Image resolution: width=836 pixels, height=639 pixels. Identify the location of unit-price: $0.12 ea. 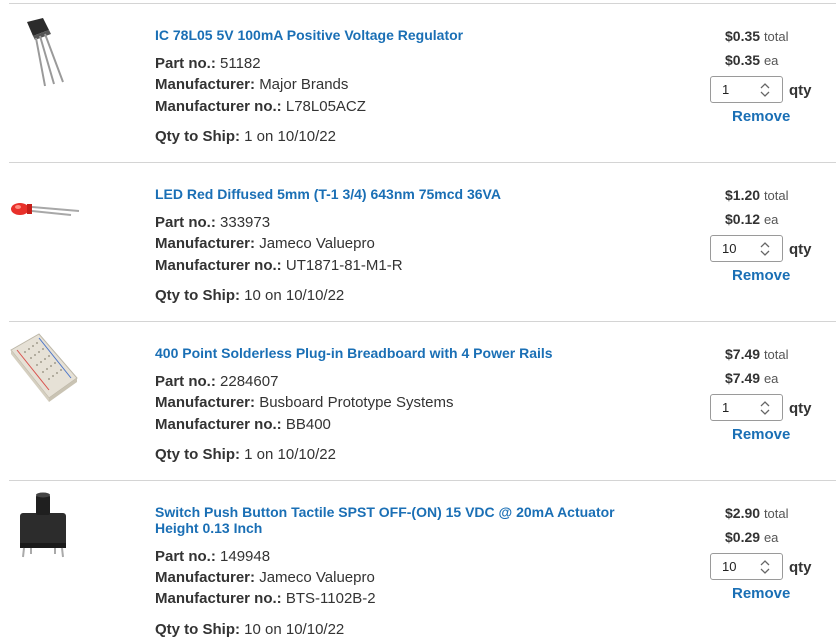
(751, 219).